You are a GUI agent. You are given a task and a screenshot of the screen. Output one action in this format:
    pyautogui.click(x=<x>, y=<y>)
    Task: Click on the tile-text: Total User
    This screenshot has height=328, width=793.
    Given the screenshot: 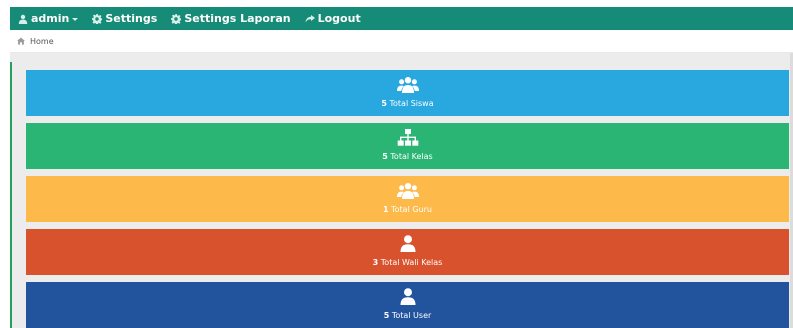 What is the action you would take?
    pyautogui.click(x=411, y=315)
    